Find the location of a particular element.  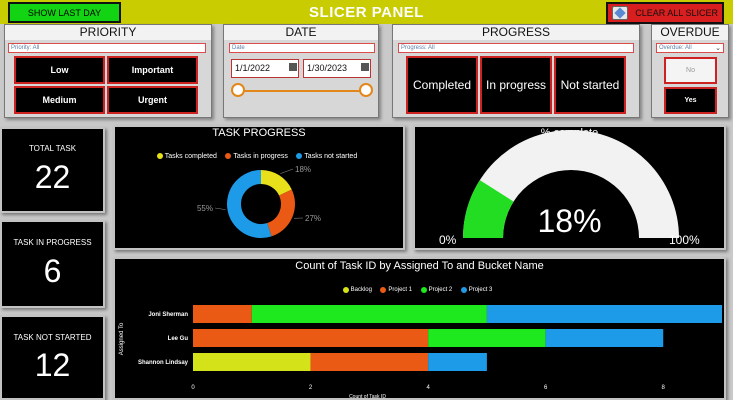

percent-complete-card: % complete 0% 100% 18% is located at coordinates (569, 187).